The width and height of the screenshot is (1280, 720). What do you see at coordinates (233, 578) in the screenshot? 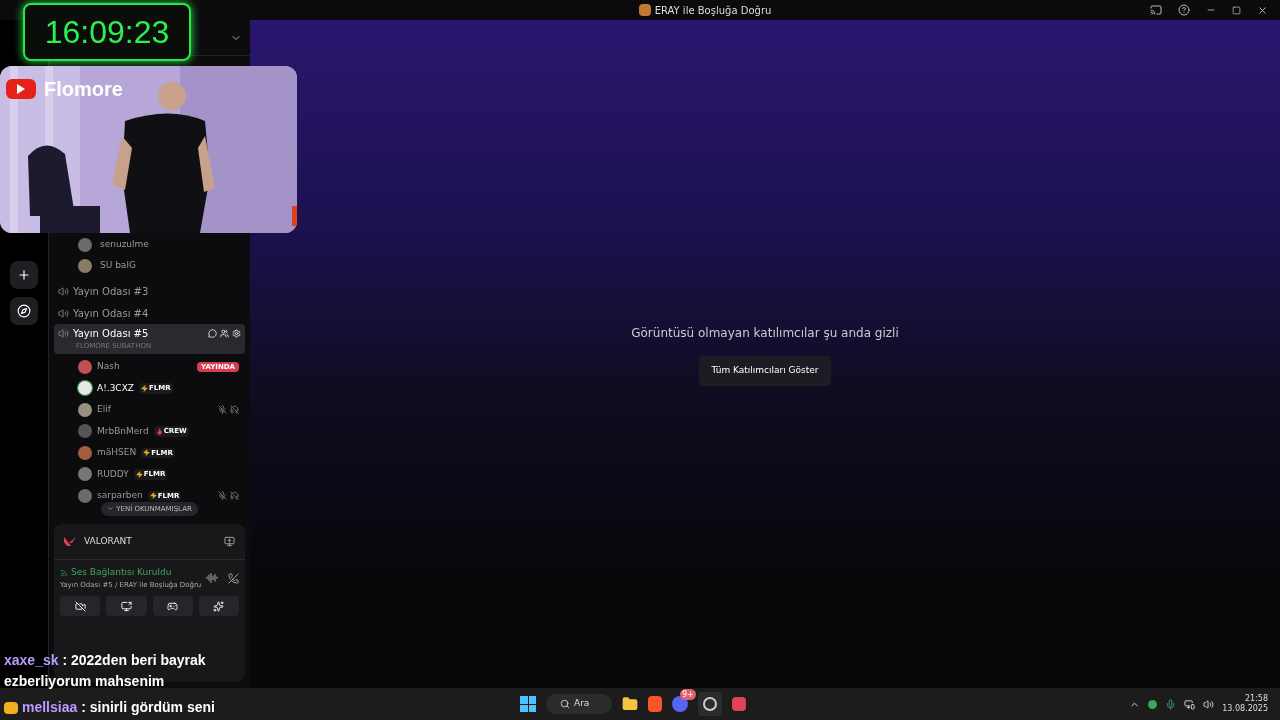
I see `disconnect-icon` at bounding box center [233, 578].